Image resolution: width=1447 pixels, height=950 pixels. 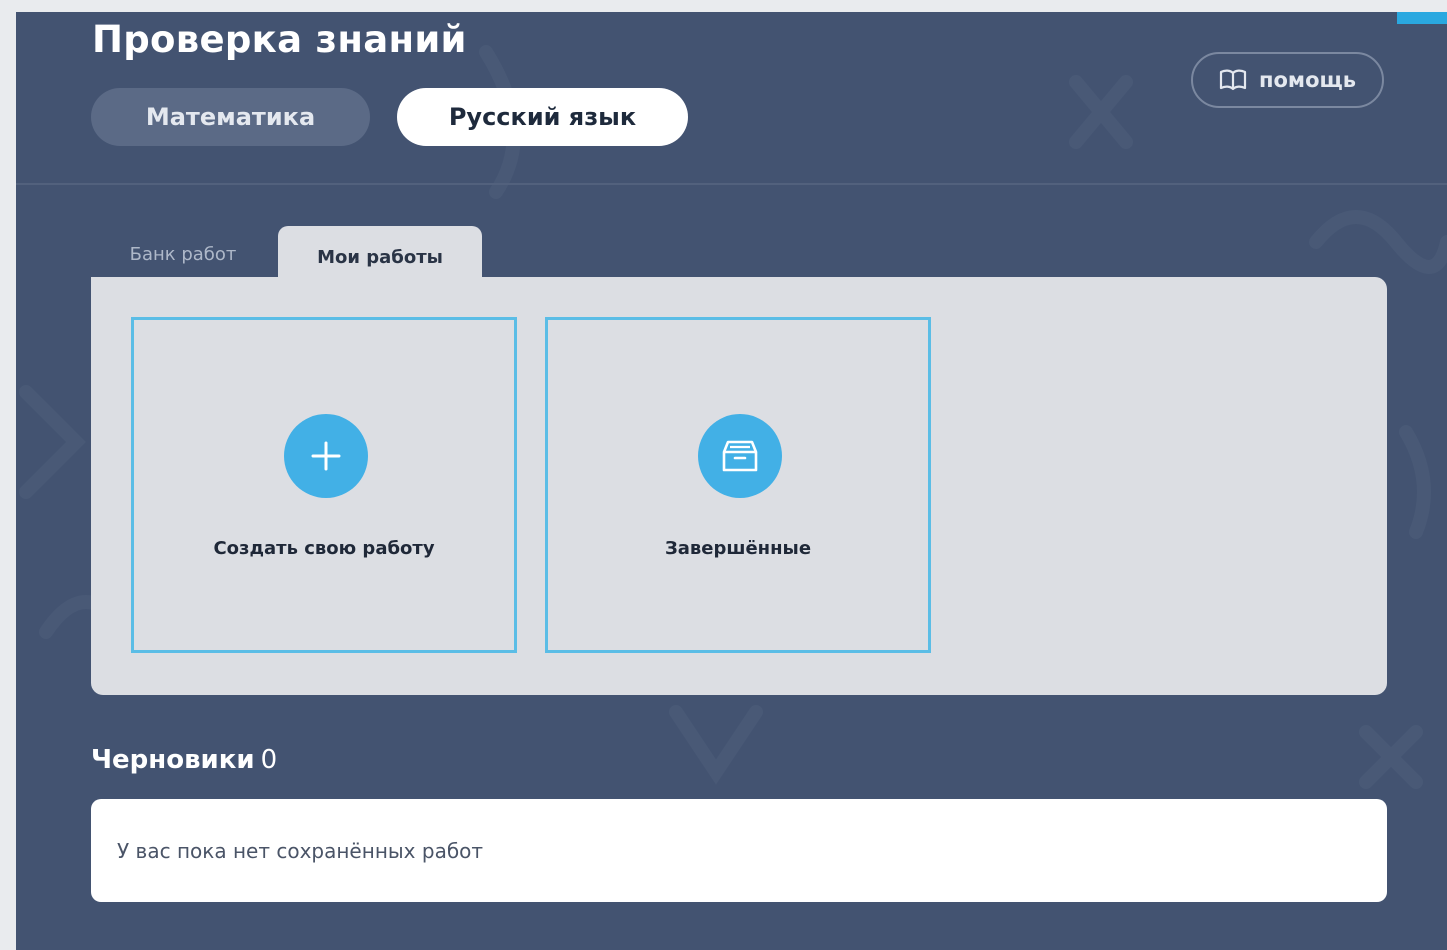 I want to click on create-work-label: Создать свою работу, so click(x=324, y=548).